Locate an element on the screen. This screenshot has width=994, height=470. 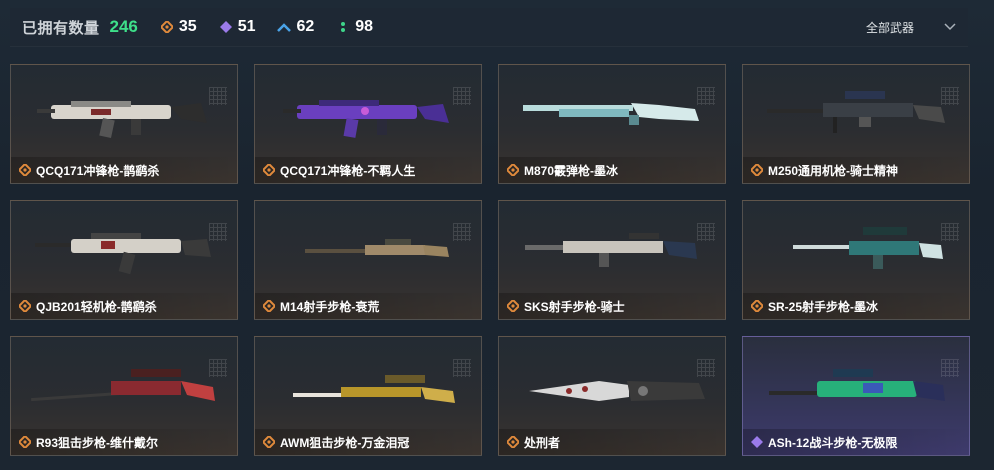
weapon-card: 处刑者 is located at coordinates (612, 396).